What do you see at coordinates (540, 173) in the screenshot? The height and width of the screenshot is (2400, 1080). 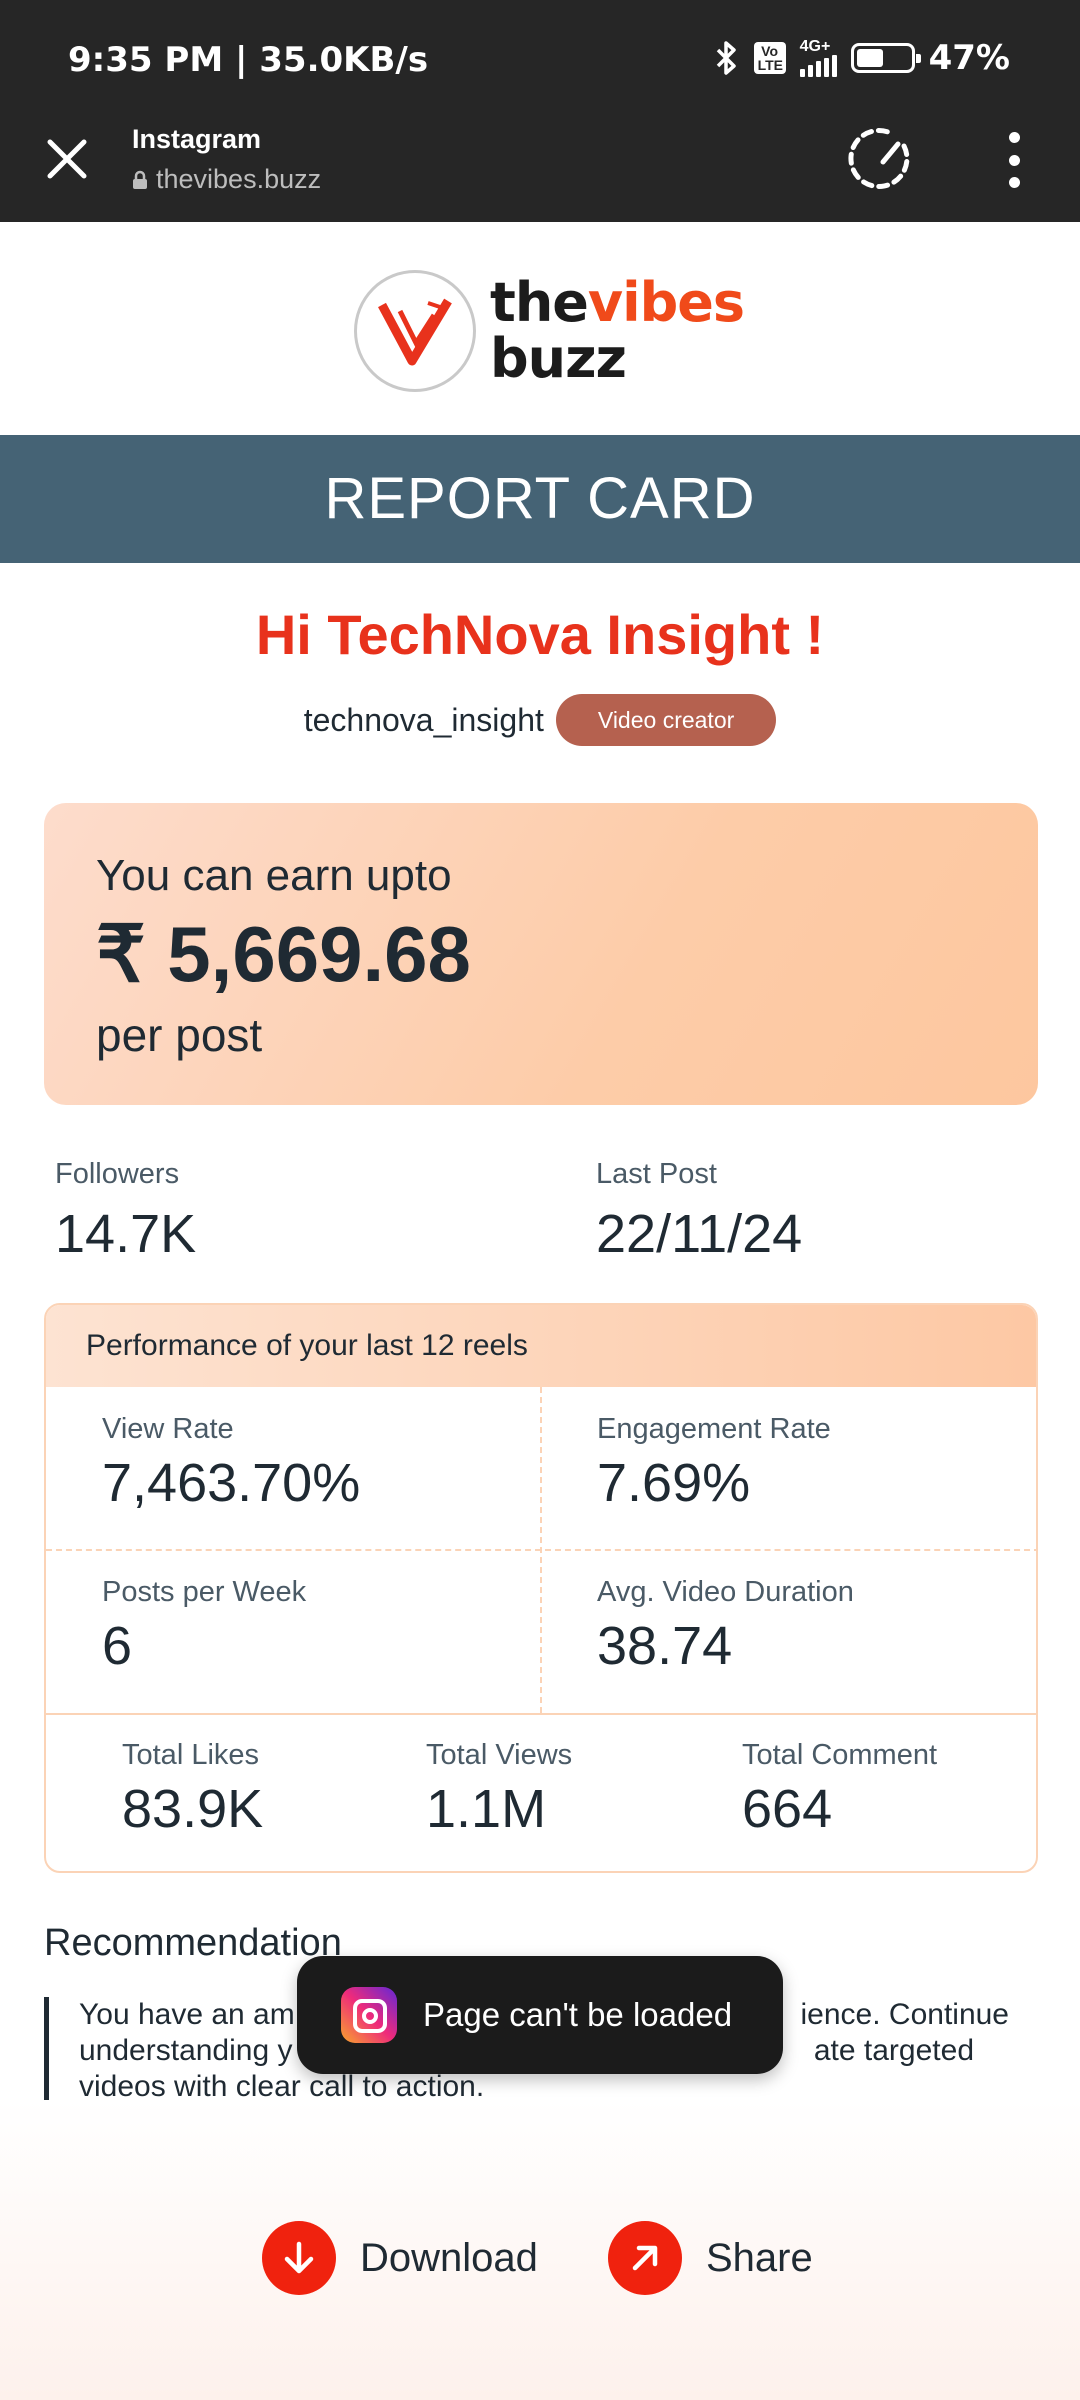 I see `browser-header: Instagram thevibes.buzz` at bounding box center [540, 173].